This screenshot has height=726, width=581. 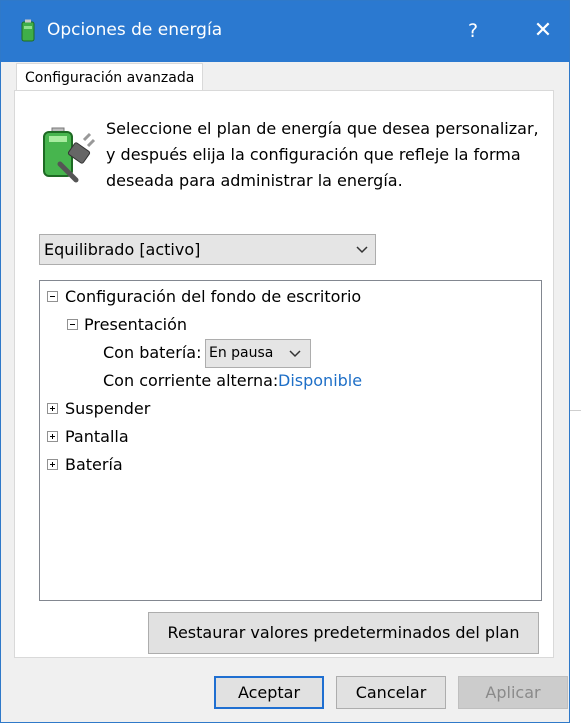 What do you see at coordinates (285, 31) in the screenshot?
I see `title-bar: Opciones de energía ? ✕` at bounding box center [285, 31].